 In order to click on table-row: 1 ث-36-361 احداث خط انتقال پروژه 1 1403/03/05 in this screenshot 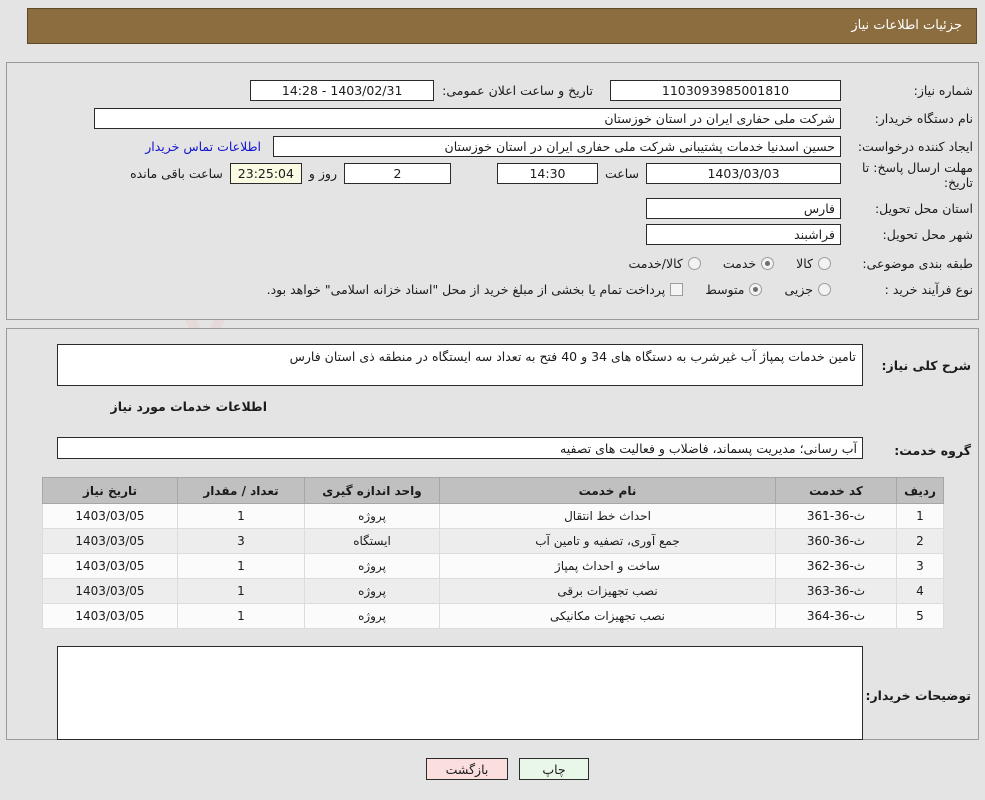, I will do `click(493, 516)`.